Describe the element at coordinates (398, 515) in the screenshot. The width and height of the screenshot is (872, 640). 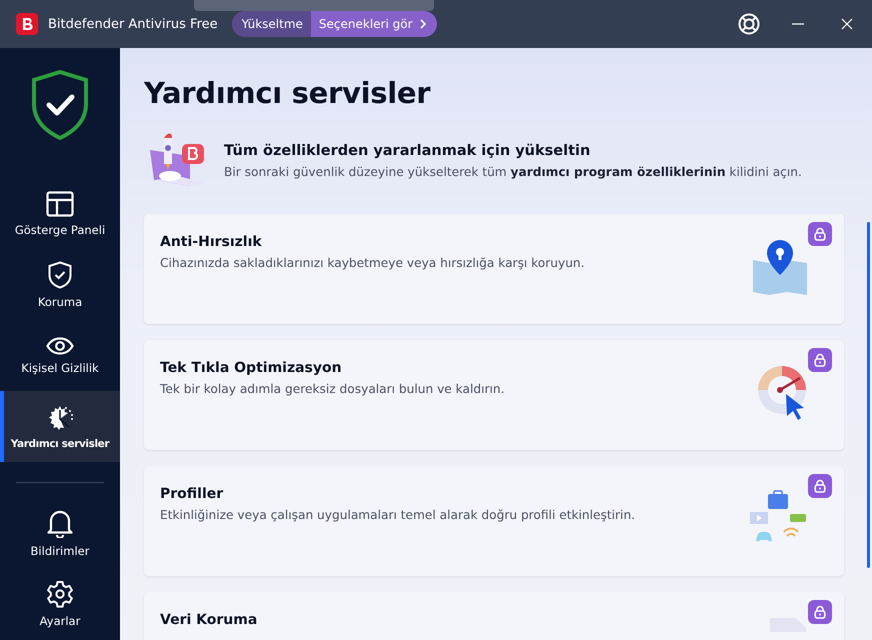
I see `feature-description: Etkinliğinize veya çalışan uygulamaları temel alarak doğru profili etkinleştirin.` at that location.